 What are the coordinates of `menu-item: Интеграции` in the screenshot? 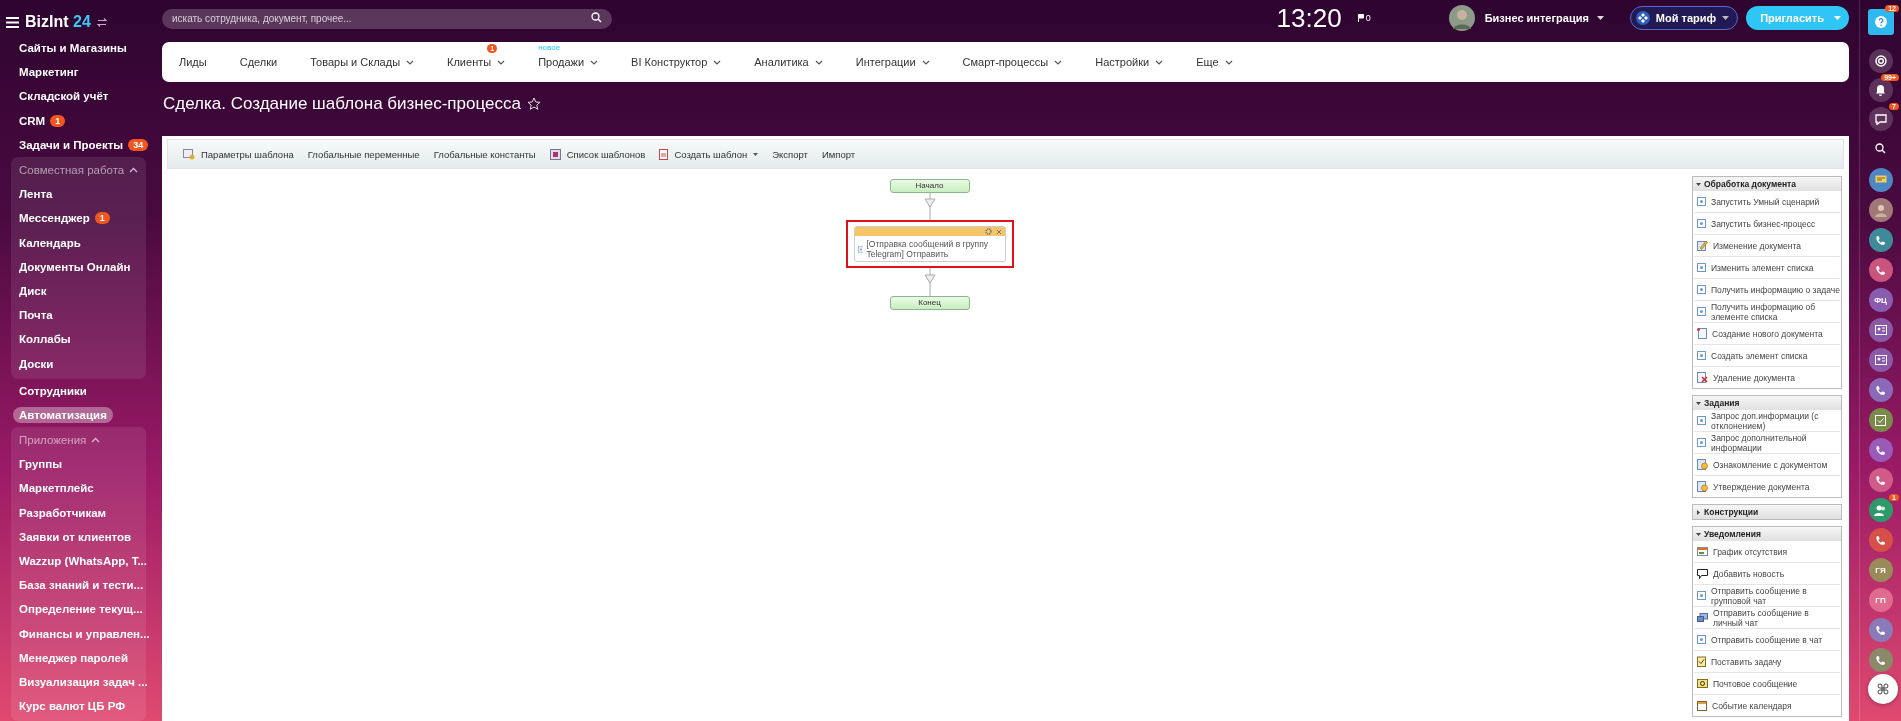 It's located at (892, 62).